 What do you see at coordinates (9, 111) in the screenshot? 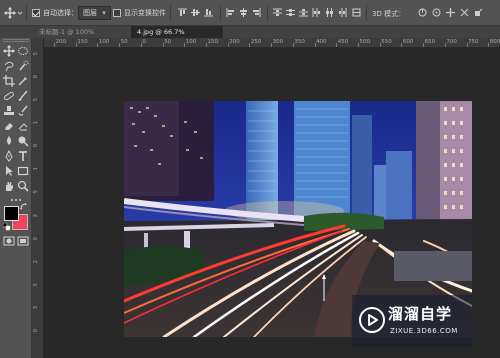
I see `clone-stamp-icon` at bounding box center [9, 111].